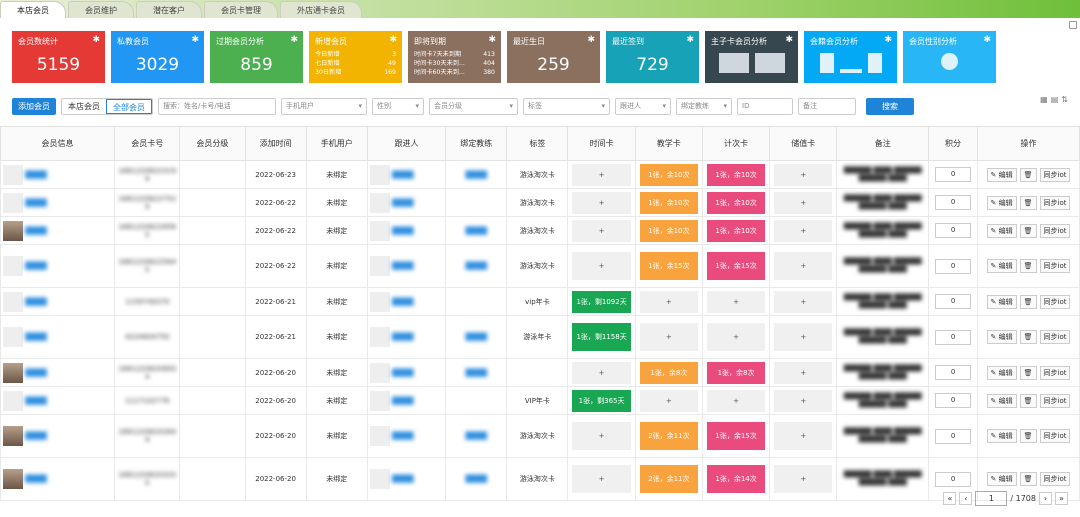 This screenshot has height=517, width=1080. I want to click on store-member-tab: 本店会员, so click(84, 106).